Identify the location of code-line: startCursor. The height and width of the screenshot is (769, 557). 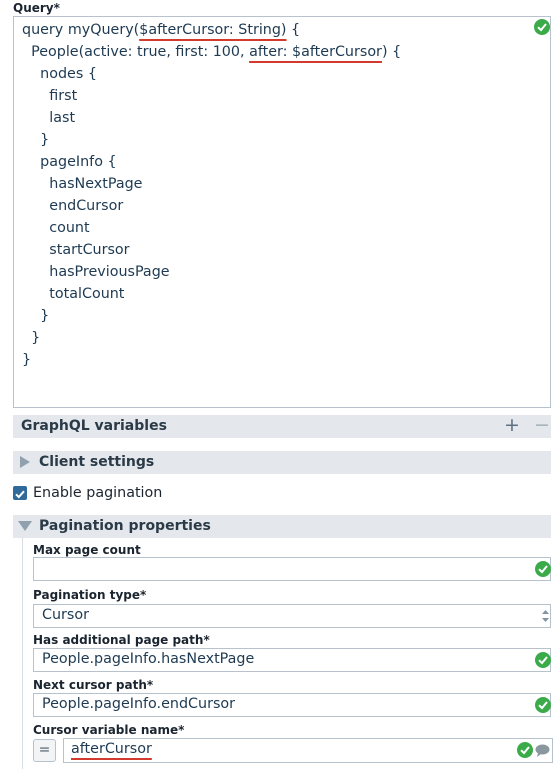
(76, 250).